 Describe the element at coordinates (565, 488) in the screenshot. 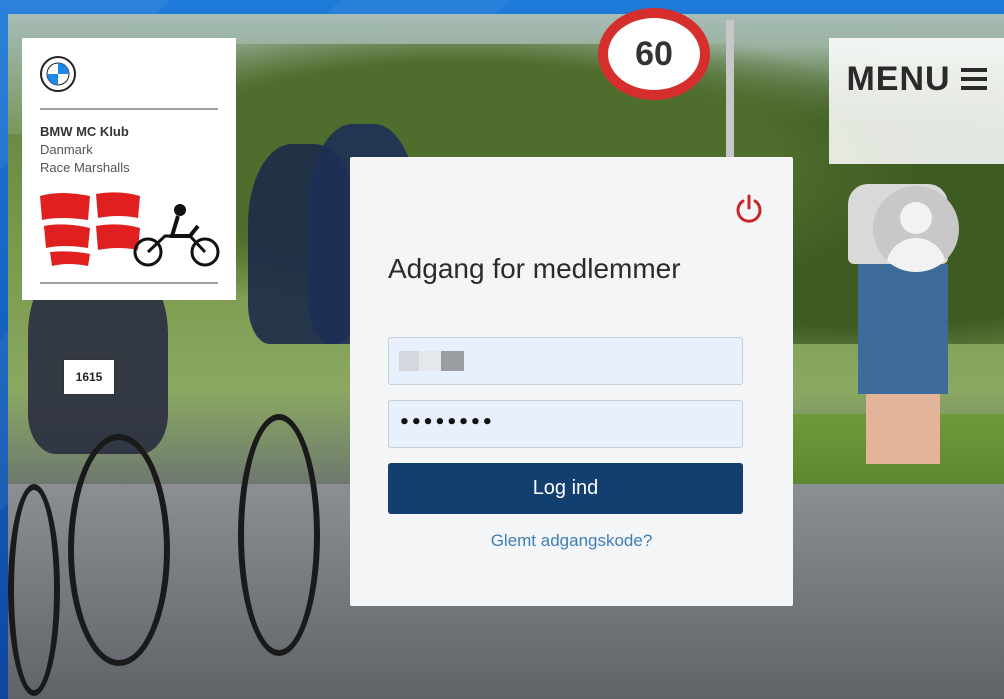

I see `login-button: Log ind` at that location.